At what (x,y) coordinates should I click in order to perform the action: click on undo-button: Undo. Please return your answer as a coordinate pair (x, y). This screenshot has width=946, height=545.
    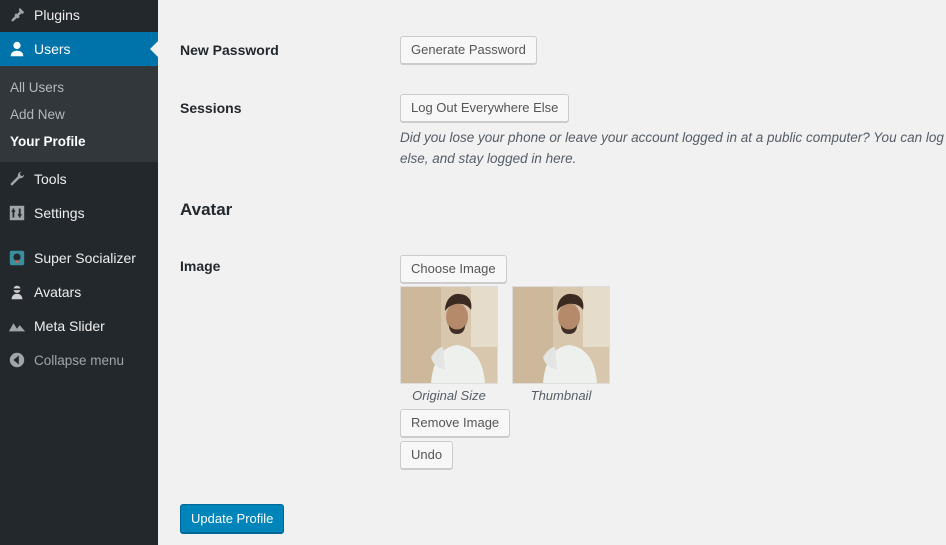
    Looking at the image, I should click on (427, 455).